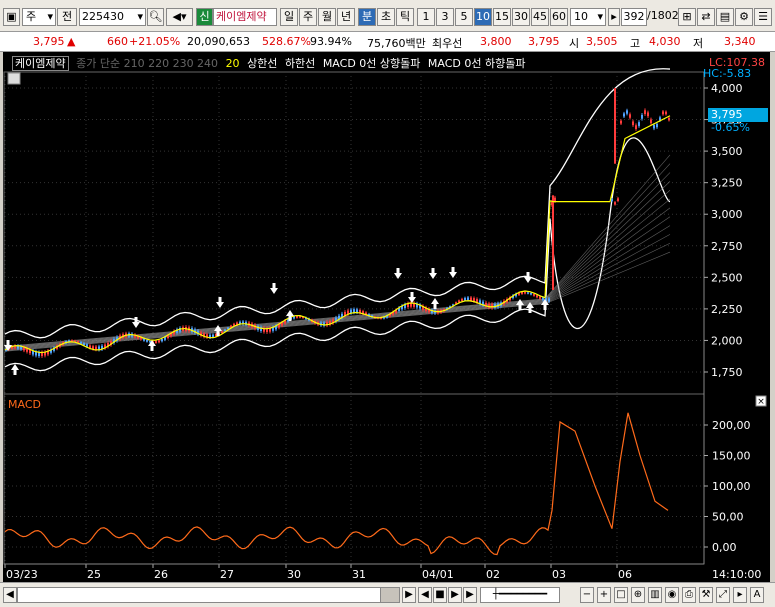 This screenshot has width=775, height=607. I want to click on time-tick-label: 04/01, so click(438, 574).